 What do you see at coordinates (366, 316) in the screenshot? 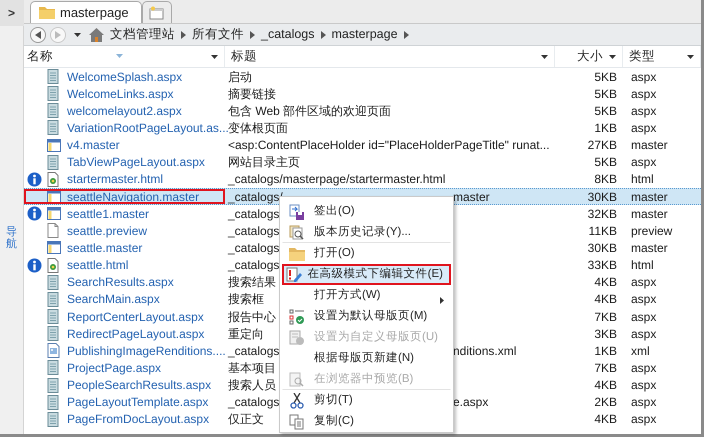
I see `menu-item: 设置为默认母版页(M)` at bounding box center [366, 316].